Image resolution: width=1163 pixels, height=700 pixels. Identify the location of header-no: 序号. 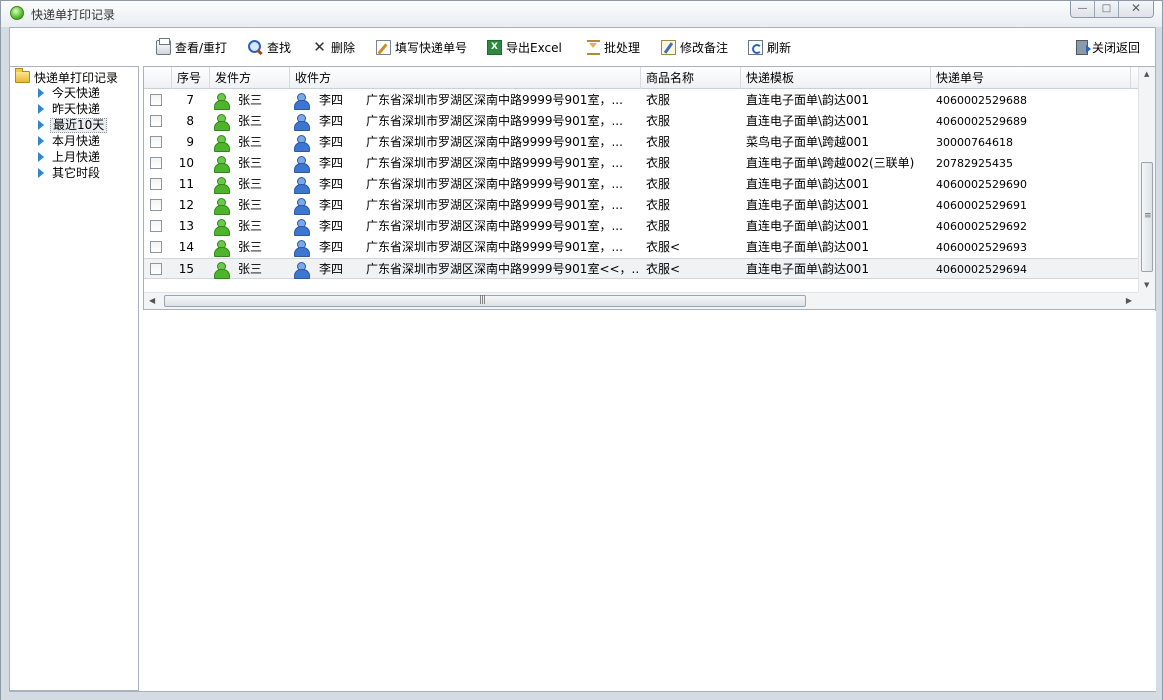
(191, 78).